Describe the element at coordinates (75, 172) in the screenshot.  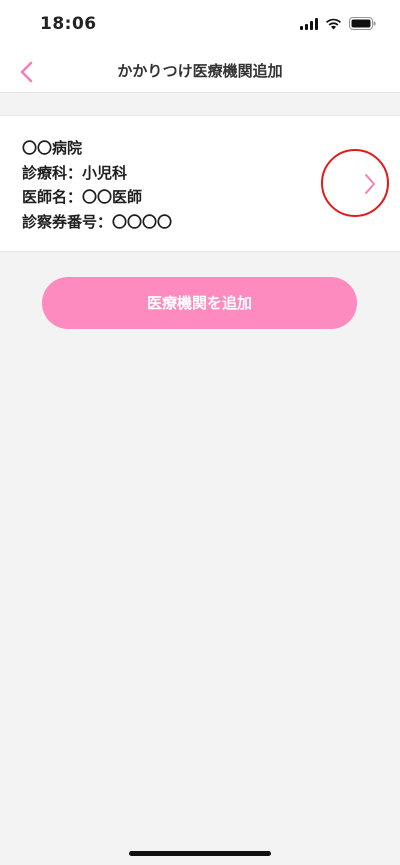
I see `department: 診療科：小児科` at that location.